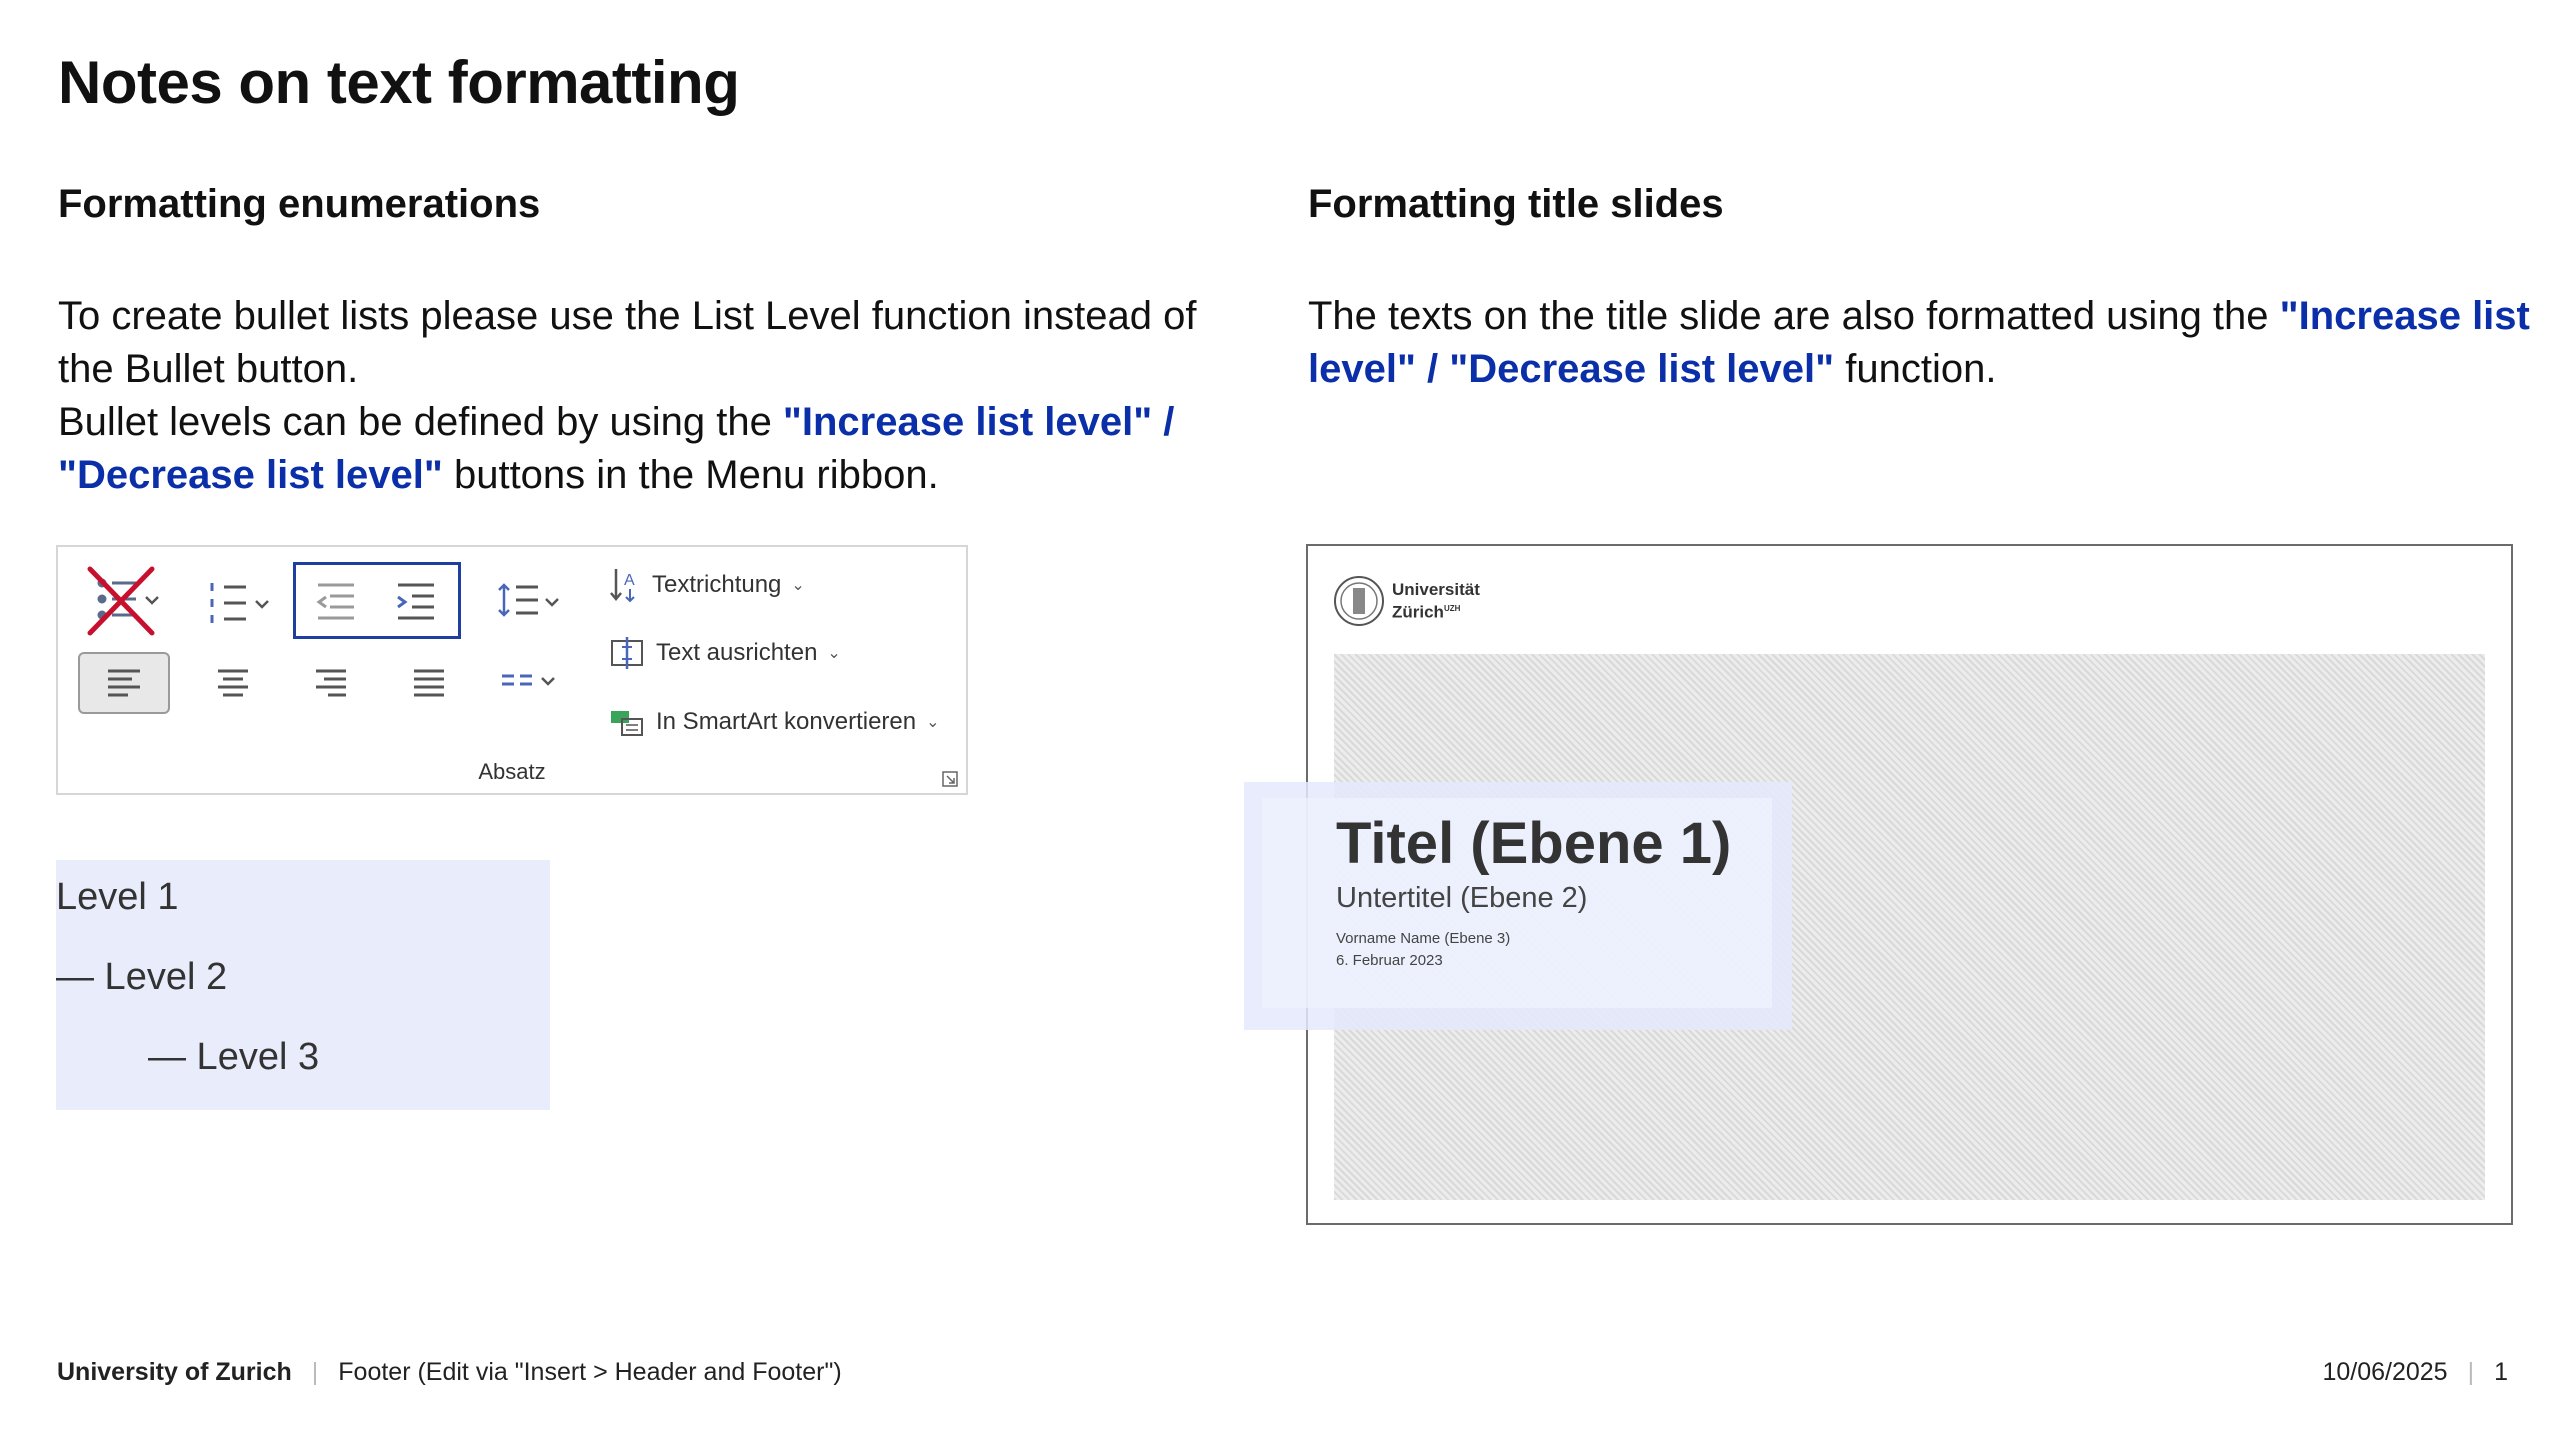 This screenshot has width=2560, height=1440. What do you see at coordinates (1452, 609) in the screenshot?
I see `logo-superscript: UZH` at bounding box center [1452, 609].